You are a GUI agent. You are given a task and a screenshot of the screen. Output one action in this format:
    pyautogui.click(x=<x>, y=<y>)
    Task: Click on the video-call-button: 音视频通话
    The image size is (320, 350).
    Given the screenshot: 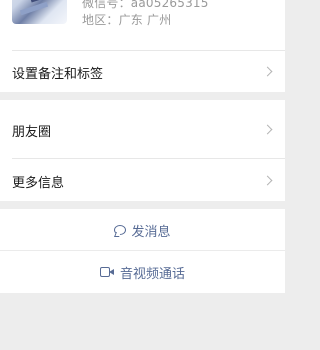 What is the action you would take?
    pyautogui.click(x=142, y=272)
    